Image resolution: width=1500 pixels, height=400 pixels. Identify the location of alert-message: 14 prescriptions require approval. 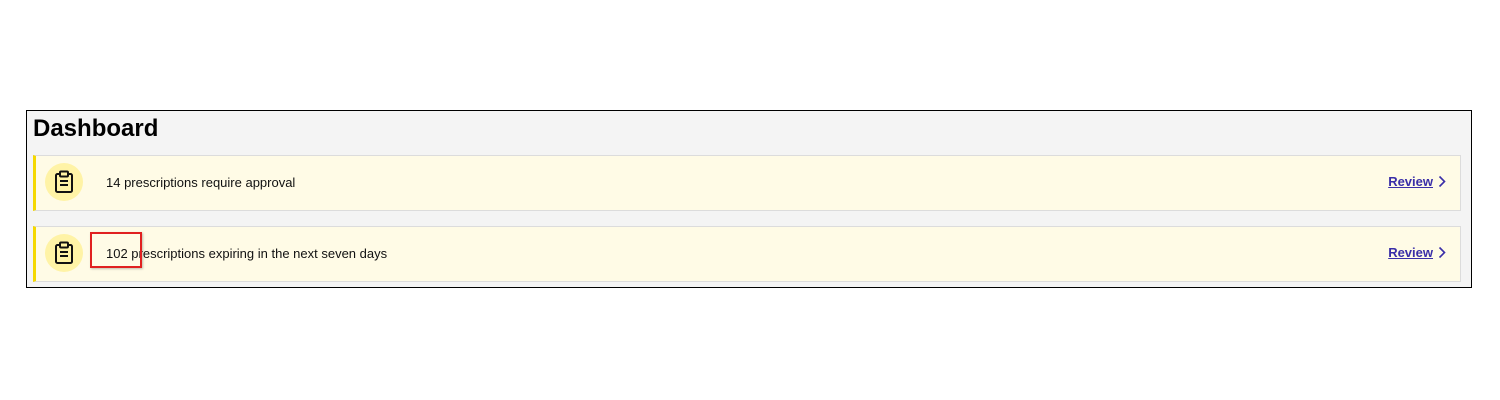
(201, 182).